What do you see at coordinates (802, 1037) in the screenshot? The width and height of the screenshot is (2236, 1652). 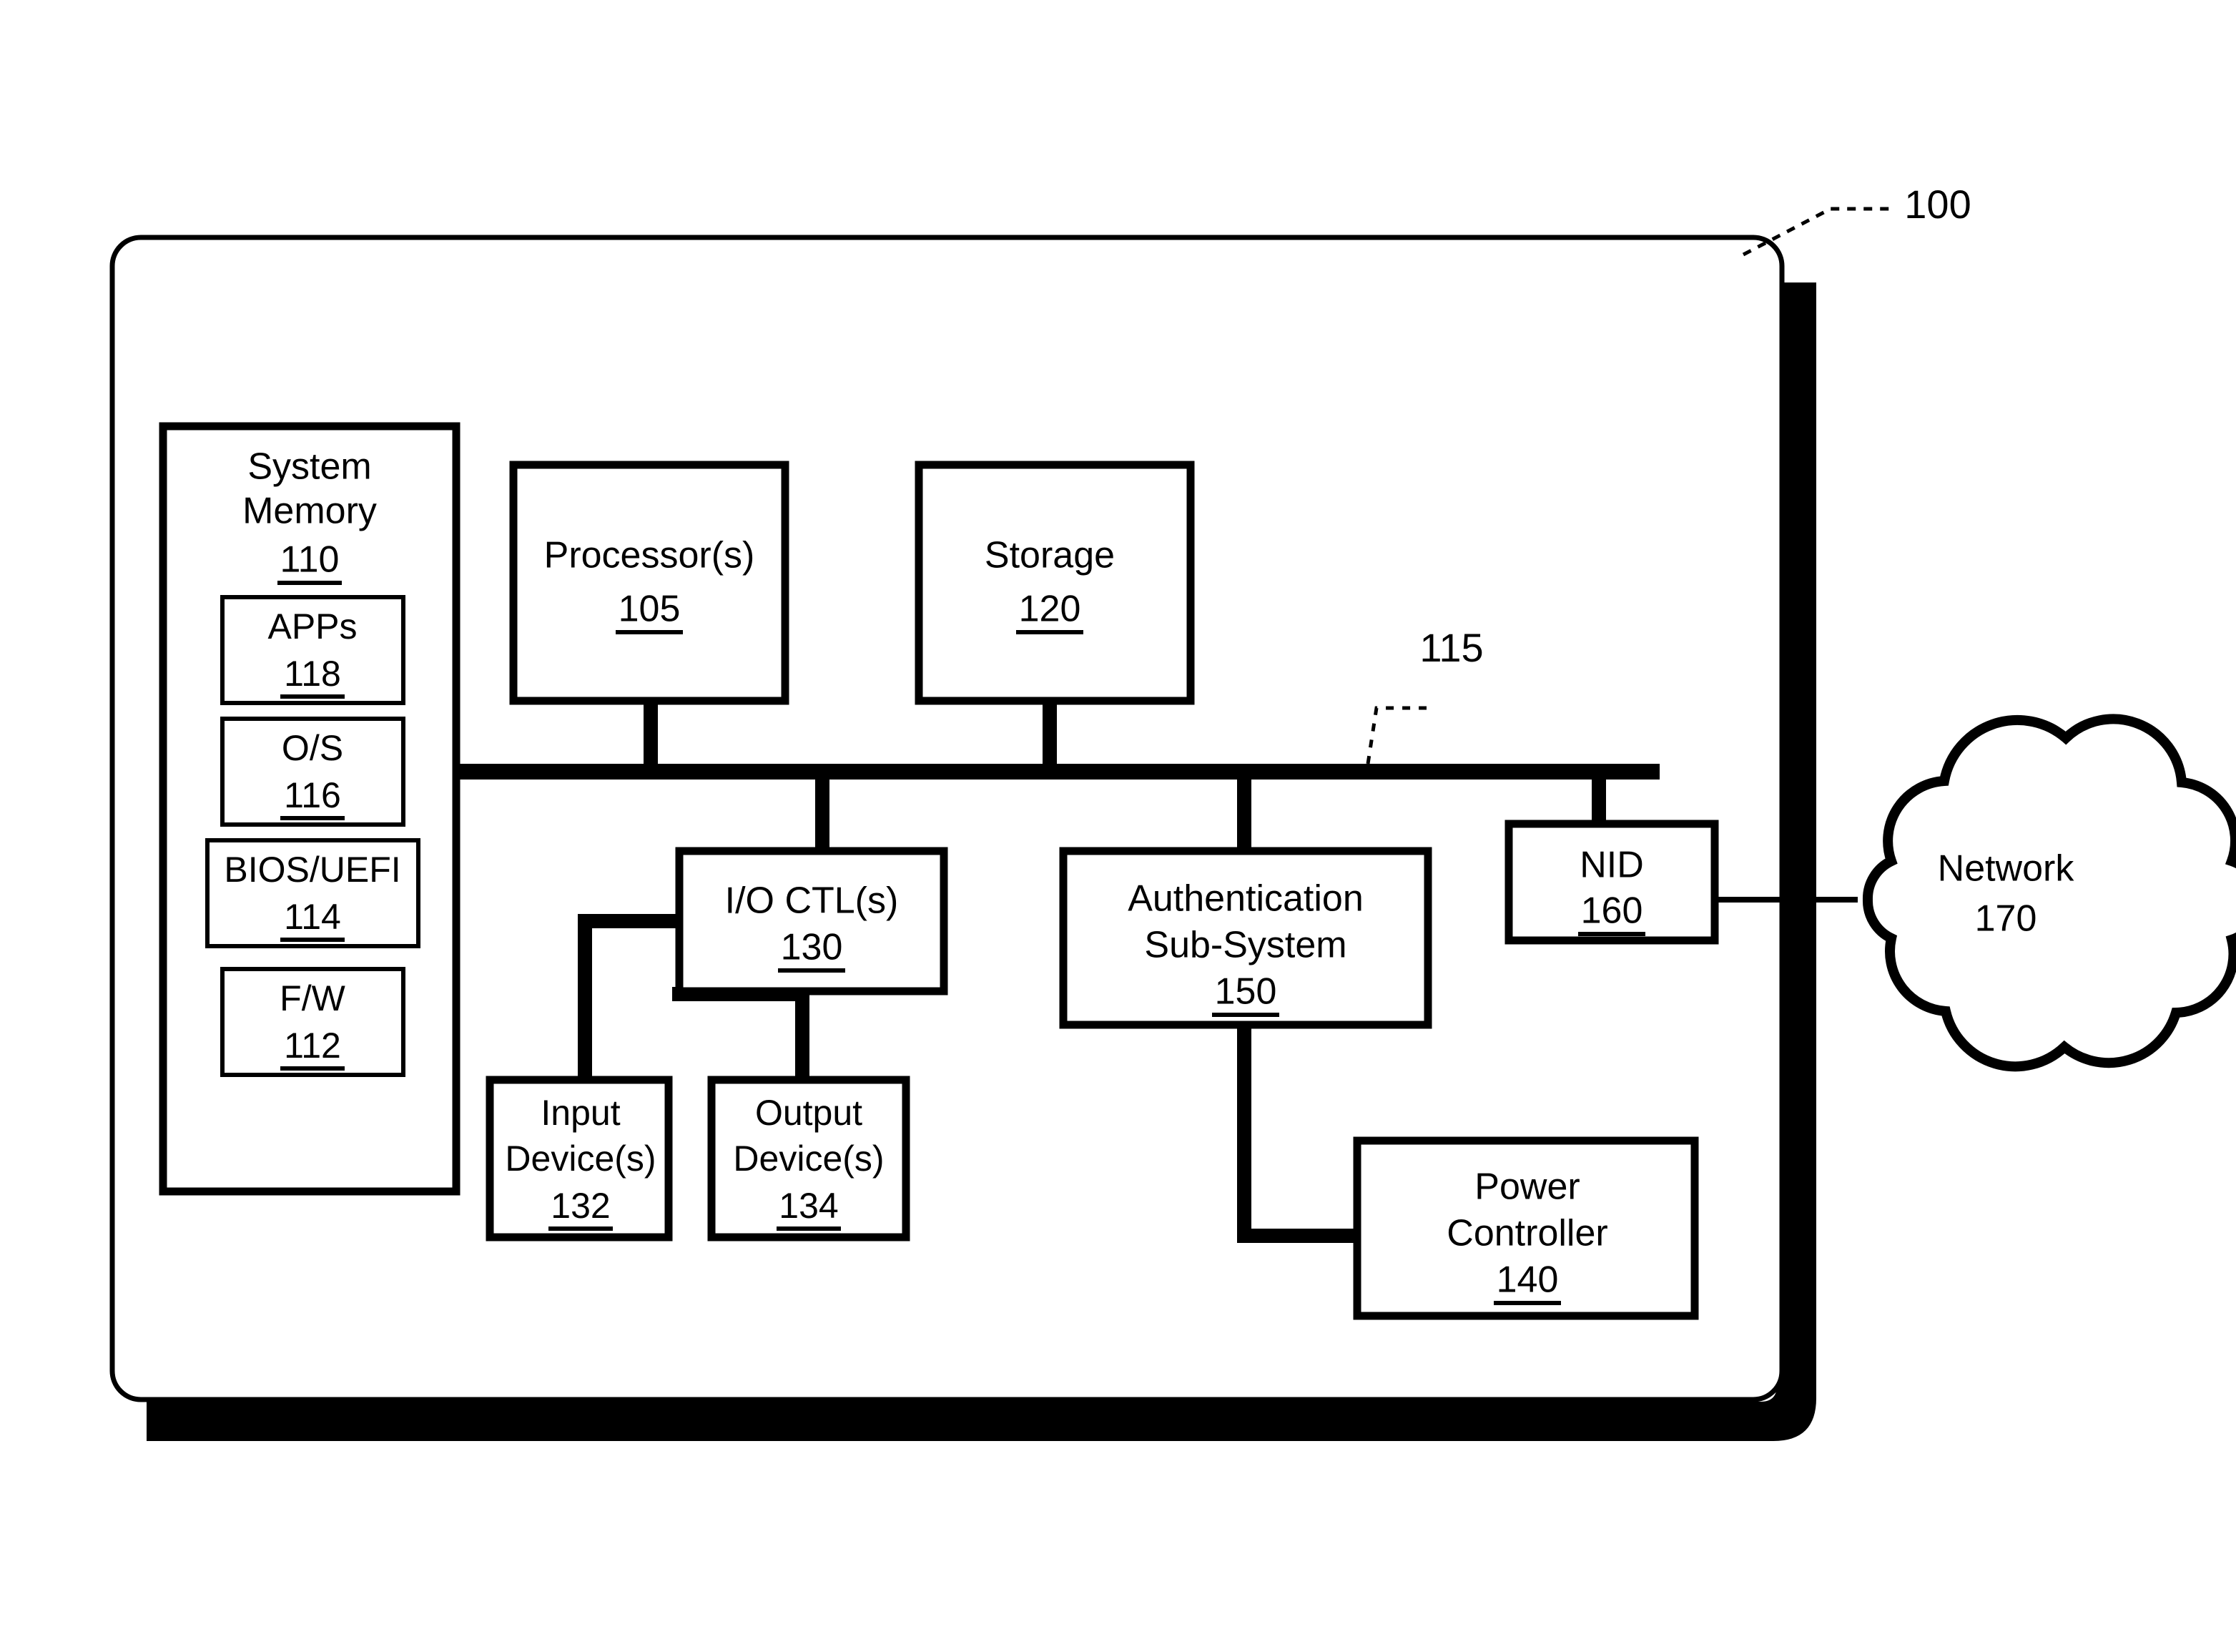 I see `io-ctl-to-output-line` at bounding box center [802, 1037].